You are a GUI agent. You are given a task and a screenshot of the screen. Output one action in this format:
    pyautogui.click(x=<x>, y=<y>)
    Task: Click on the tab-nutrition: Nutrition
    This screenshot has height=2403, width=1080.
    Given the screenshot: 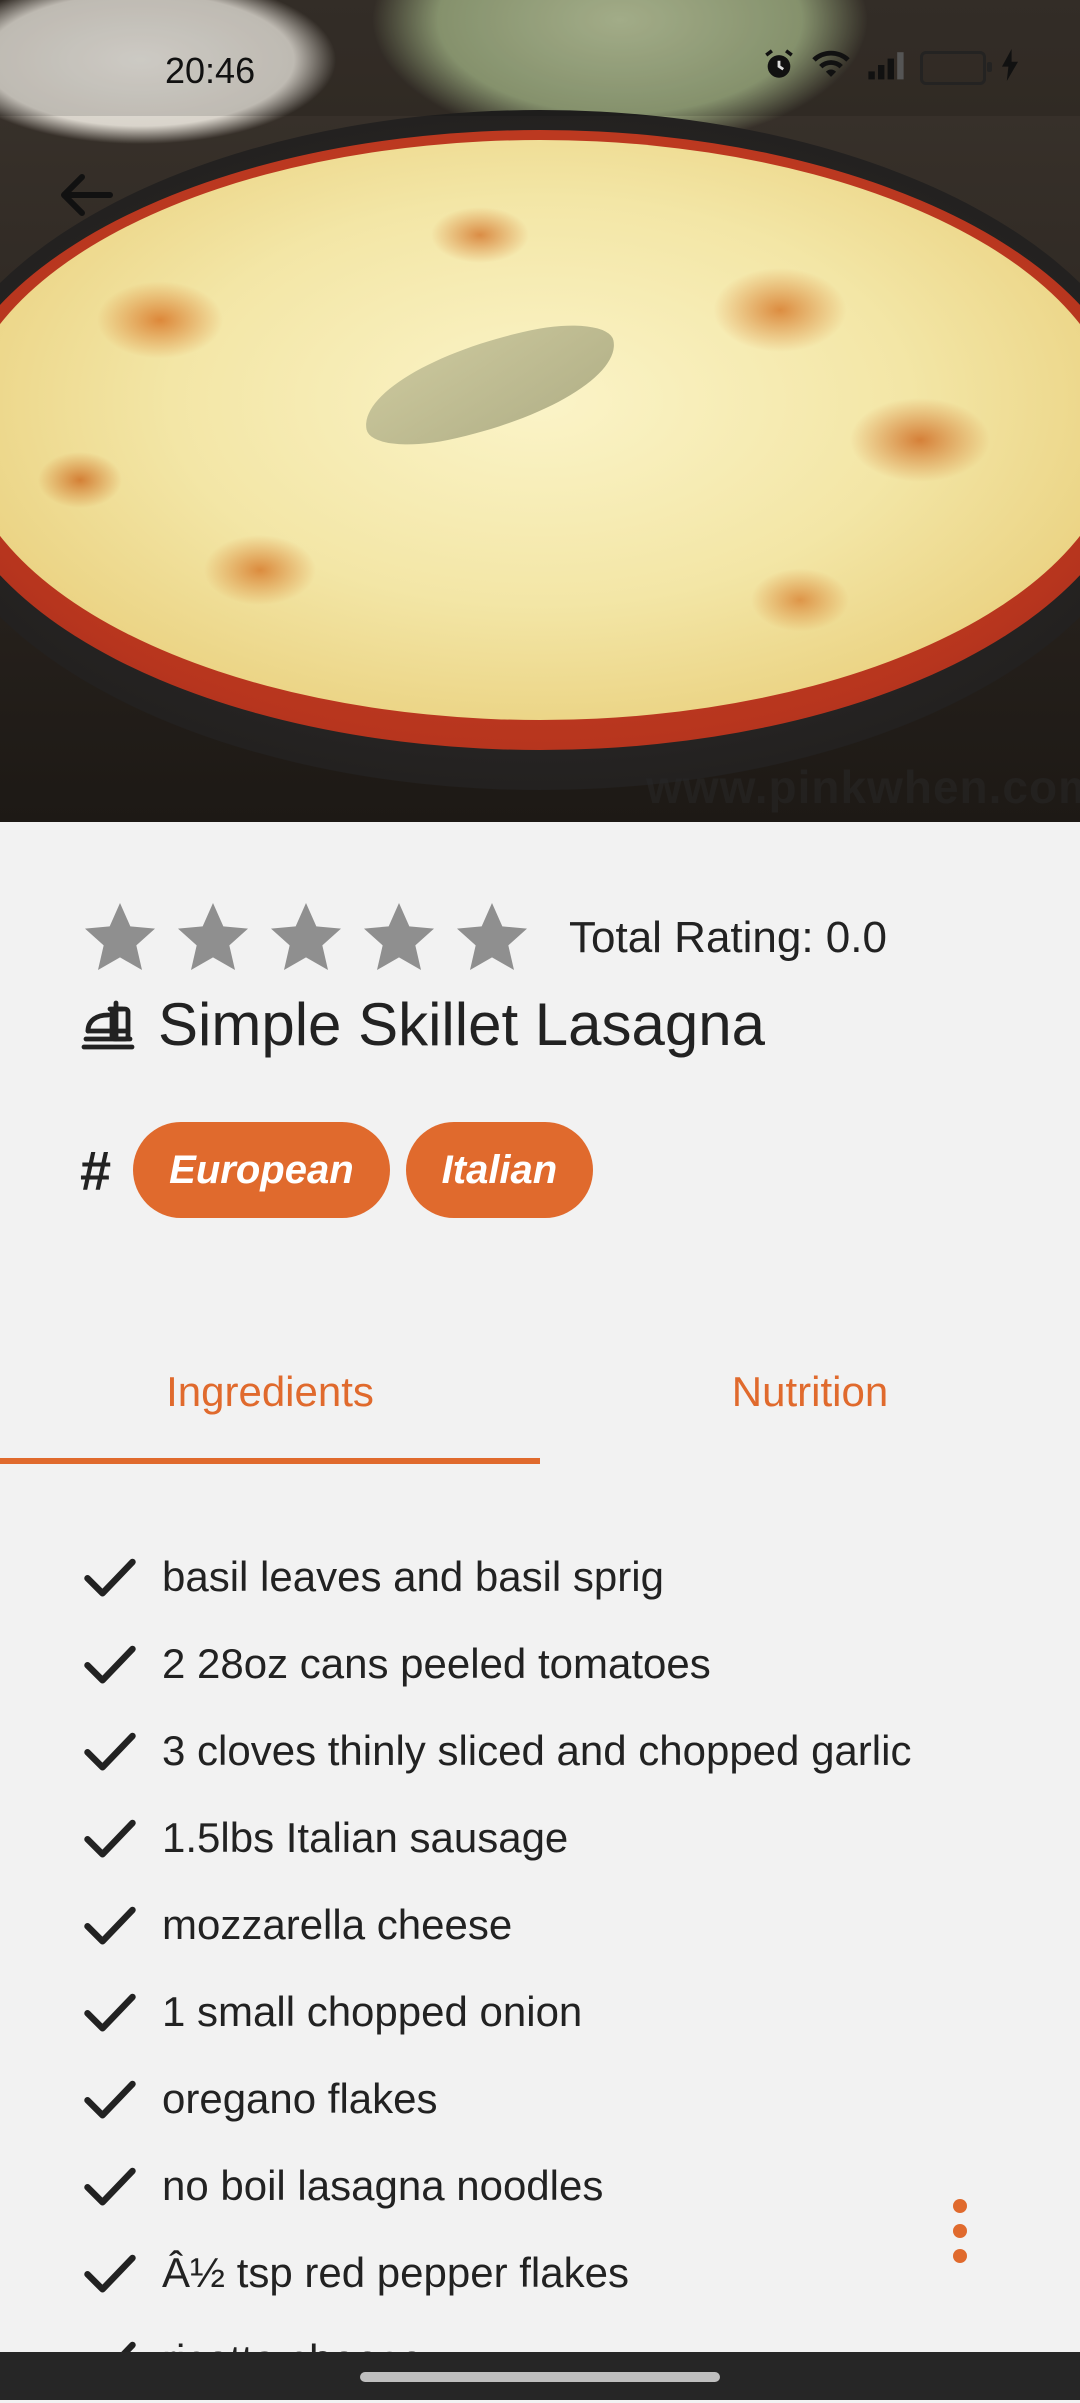 What is the action you would take?
    pyautogui.click(x=810, y=1392)
    